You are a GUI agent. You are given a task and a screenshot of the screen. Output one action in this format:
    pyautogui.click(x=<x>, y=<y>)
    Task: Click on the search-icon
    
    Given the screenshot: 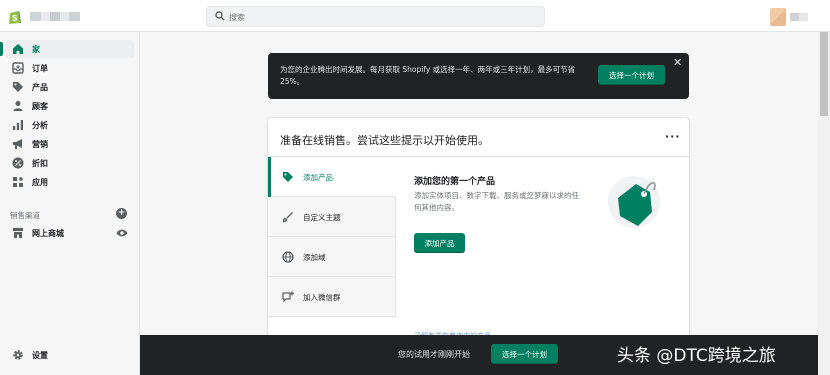 What is the action you would take?
    pyautogui.click(x=220, y=17)
    